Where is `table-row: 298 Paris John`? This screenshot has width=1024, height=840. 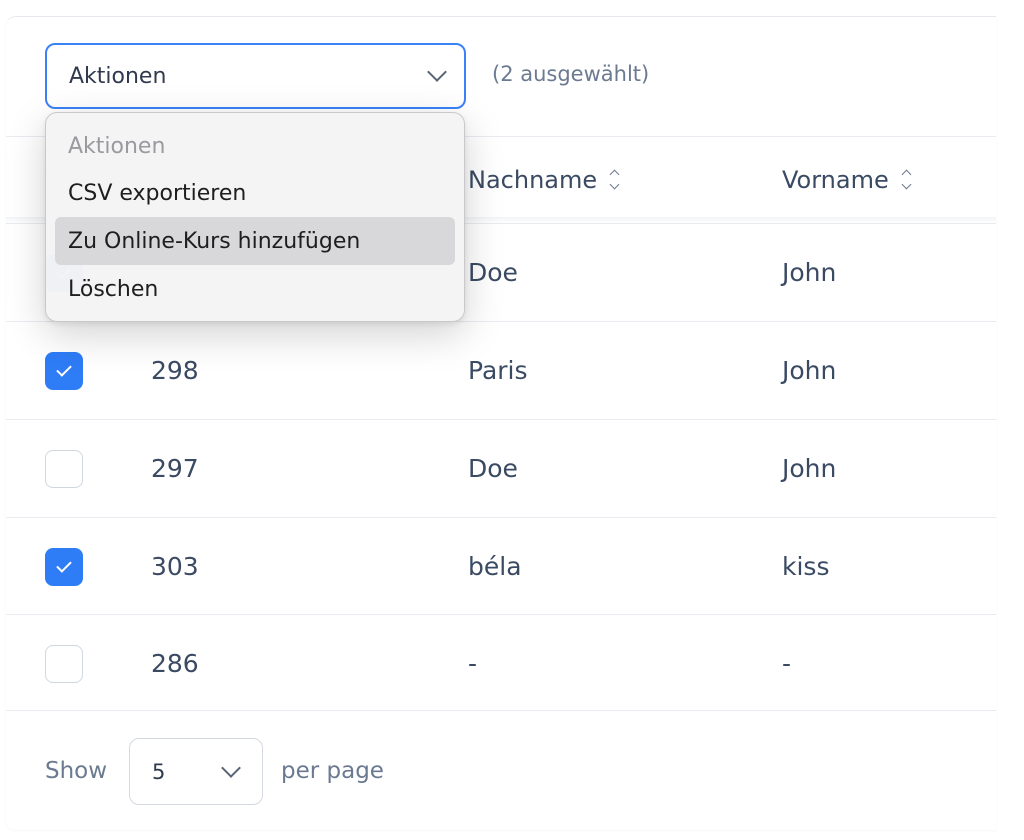 table-row: 298 Paris John is located at coordinates (501, 370).